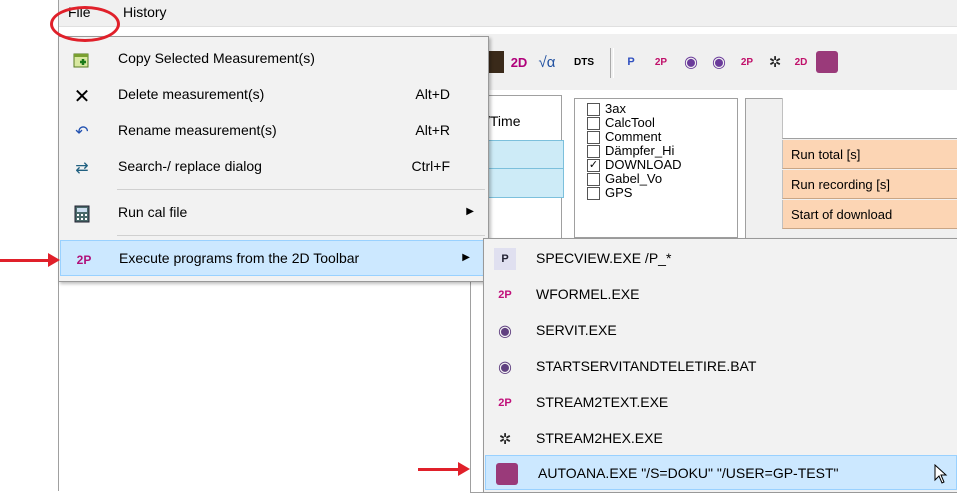  I want to click on annotation-circle, so click(85, 24).